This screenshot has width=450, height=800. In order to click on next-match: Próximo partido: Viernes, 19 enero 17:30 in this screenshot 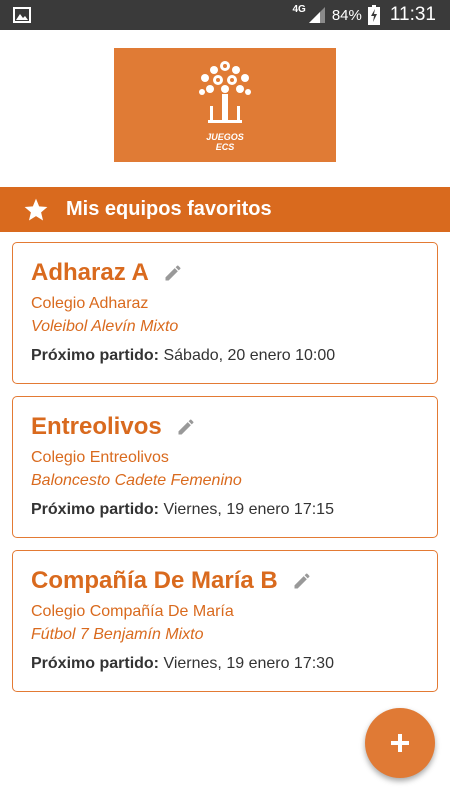, I will do `click(225, 664)`.